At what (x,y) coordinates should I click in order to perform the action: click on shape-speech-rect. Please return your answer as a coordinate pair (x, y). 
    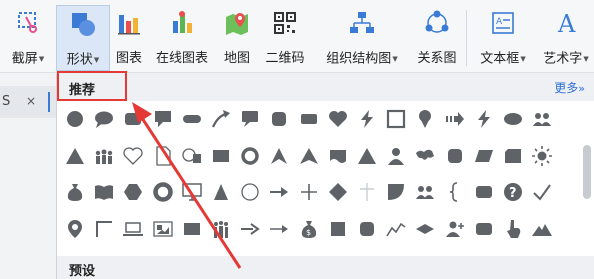
    Looking at the image, I should click on (163, 119).